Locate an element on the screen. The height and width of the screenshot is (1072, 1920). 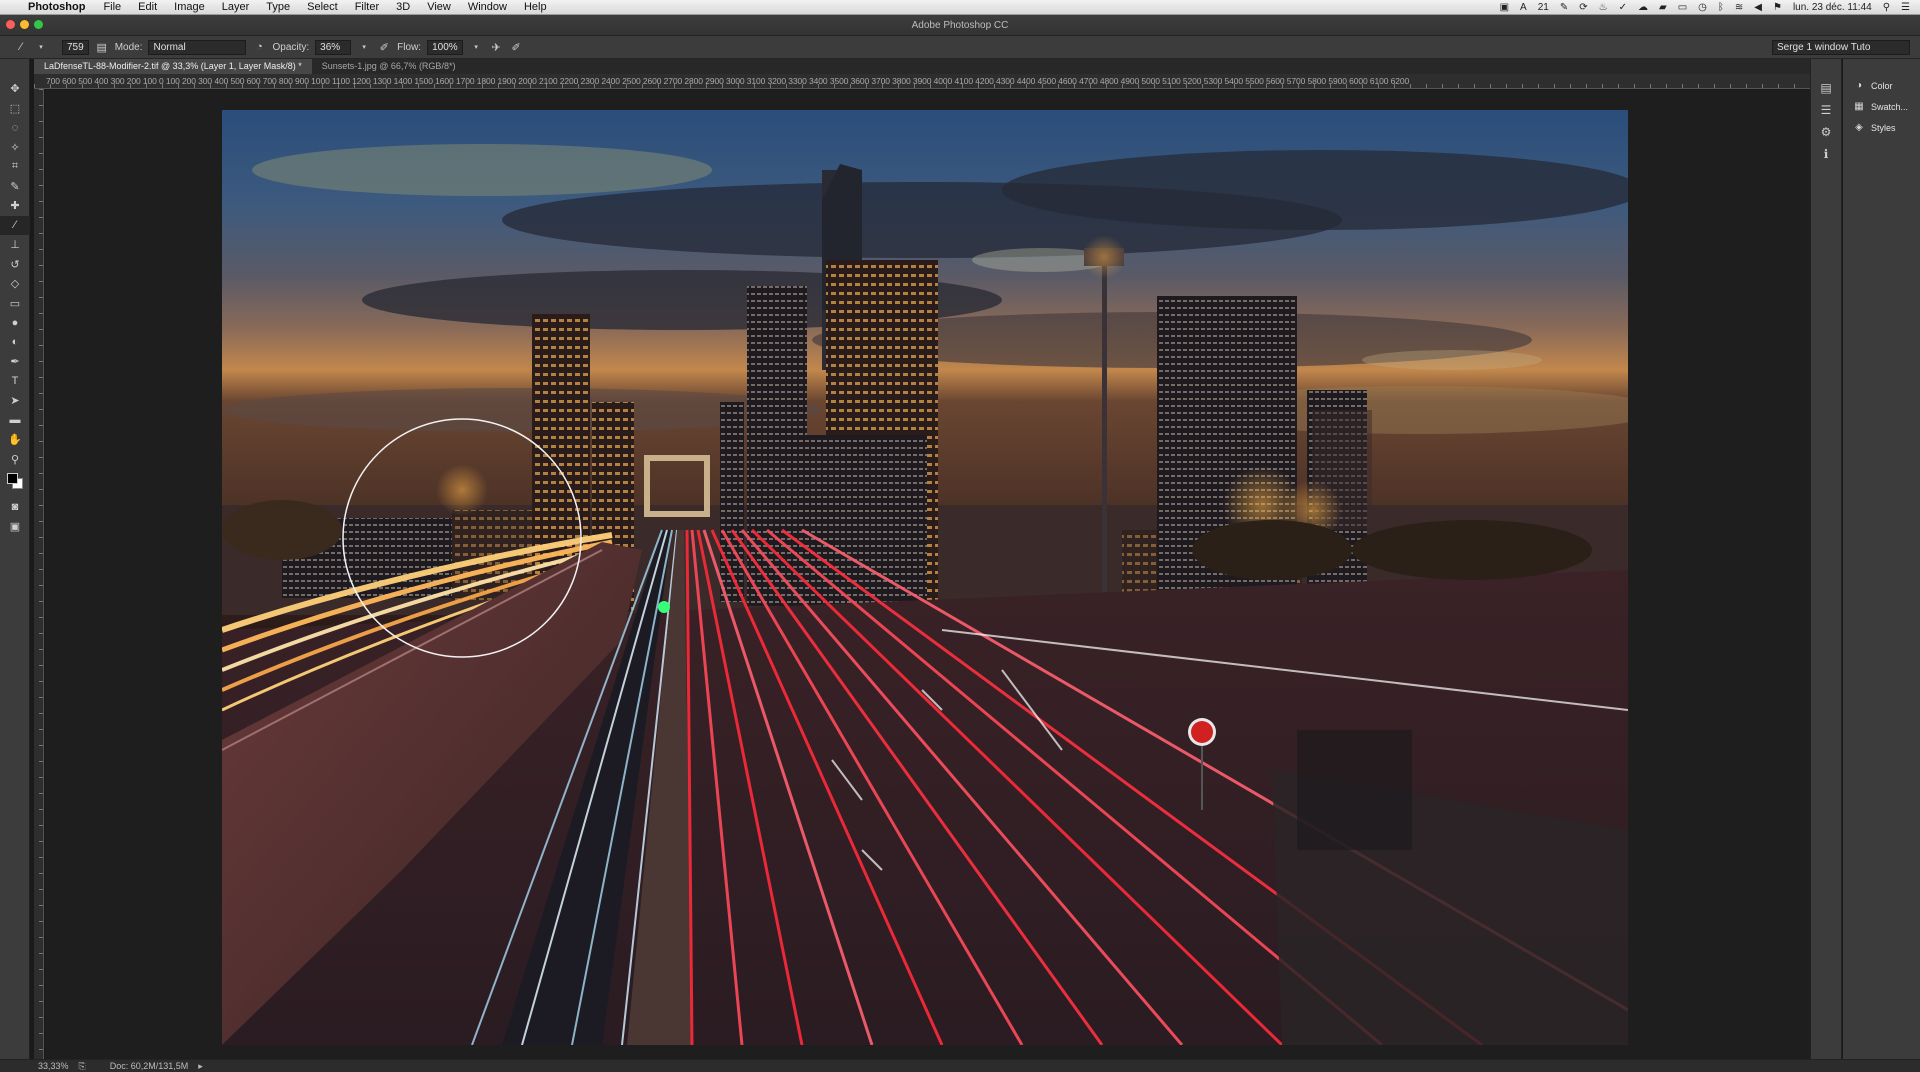
panel-styles-label: Styles is located at coordinates (1883, 127).